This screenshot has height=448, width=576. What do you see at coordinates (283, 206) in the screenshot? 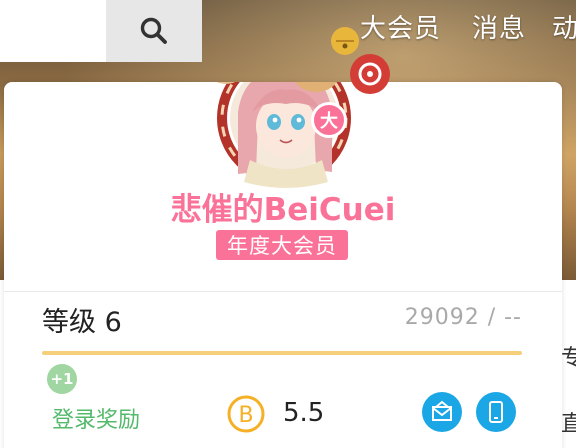
I see `username: 悲催的BeiCuei` at bounding box center [283, 206].